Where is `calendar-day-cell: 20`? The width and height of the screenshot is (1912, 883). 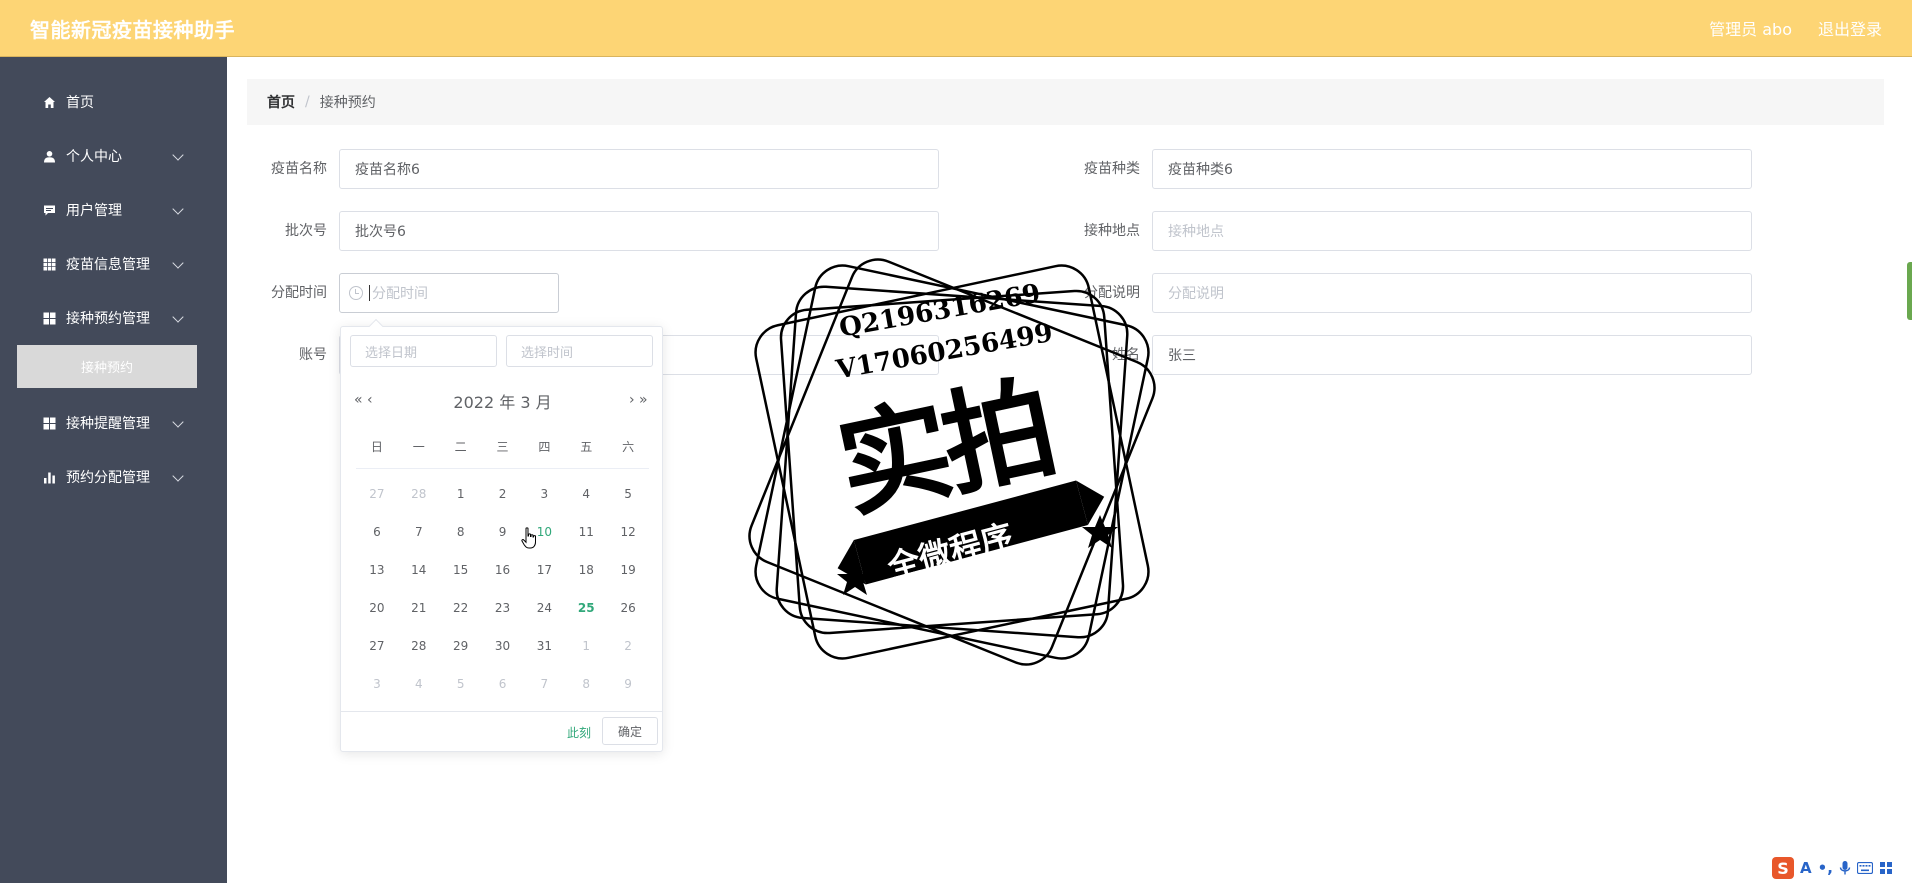
calendar-day-cell: 20 is located at coordinates (377, 608).